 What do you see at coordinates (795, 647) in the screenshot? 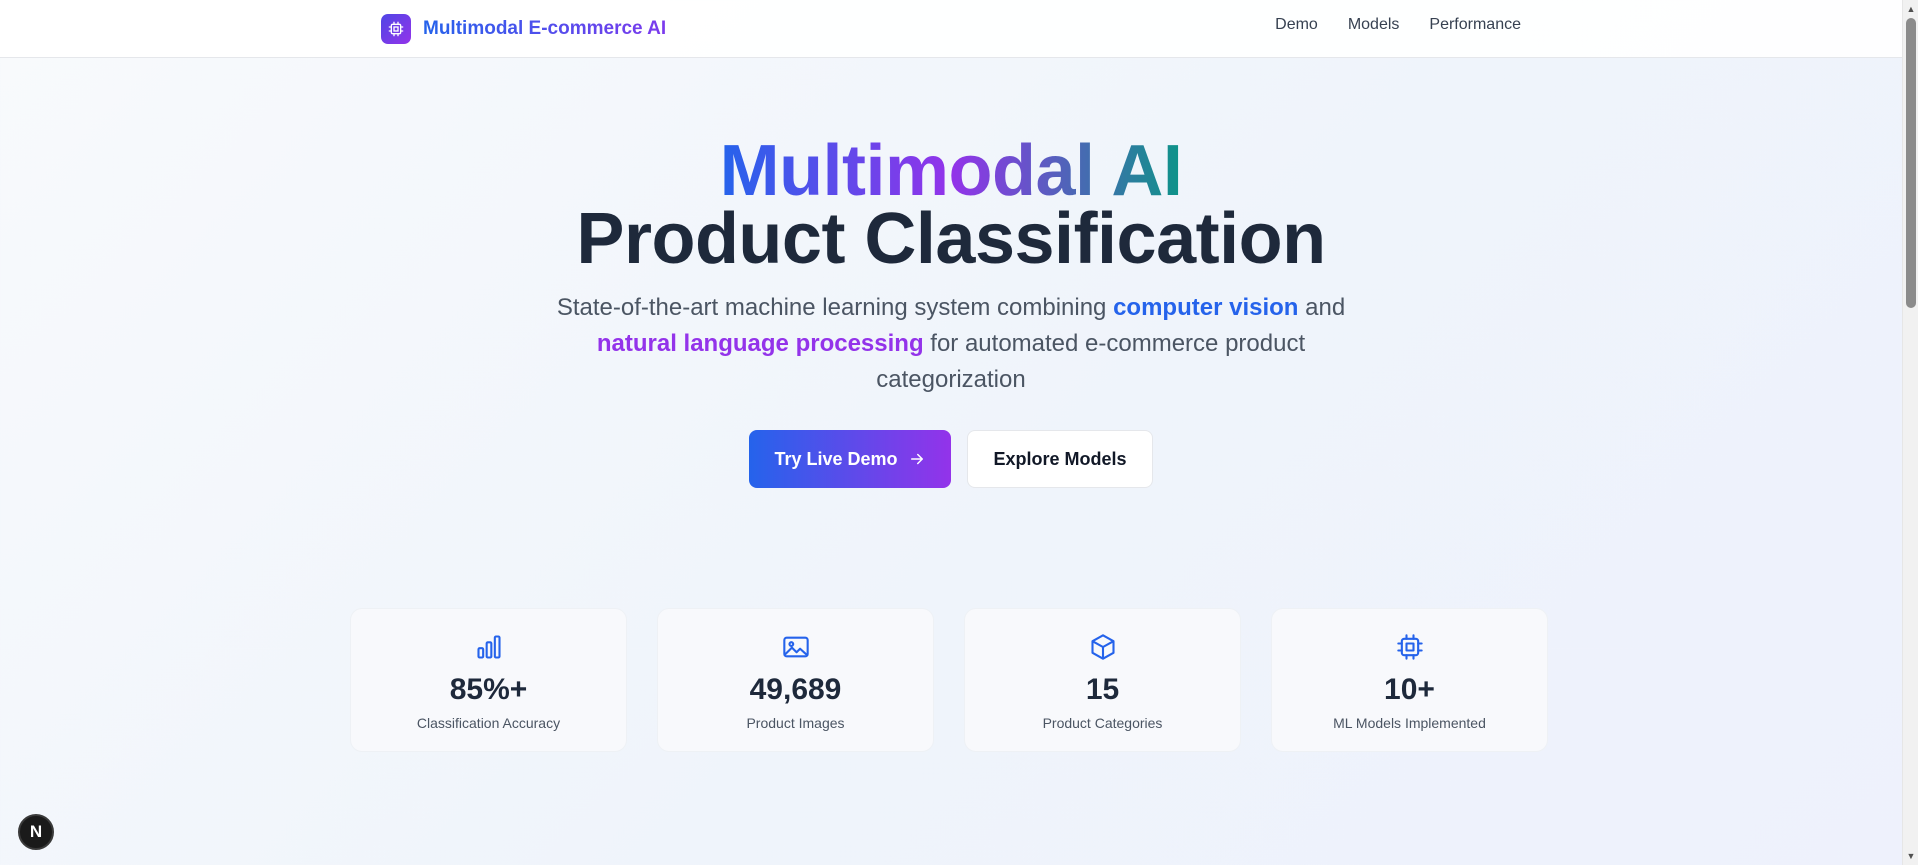
I see `image-icon` at bounding box center [795, 647].